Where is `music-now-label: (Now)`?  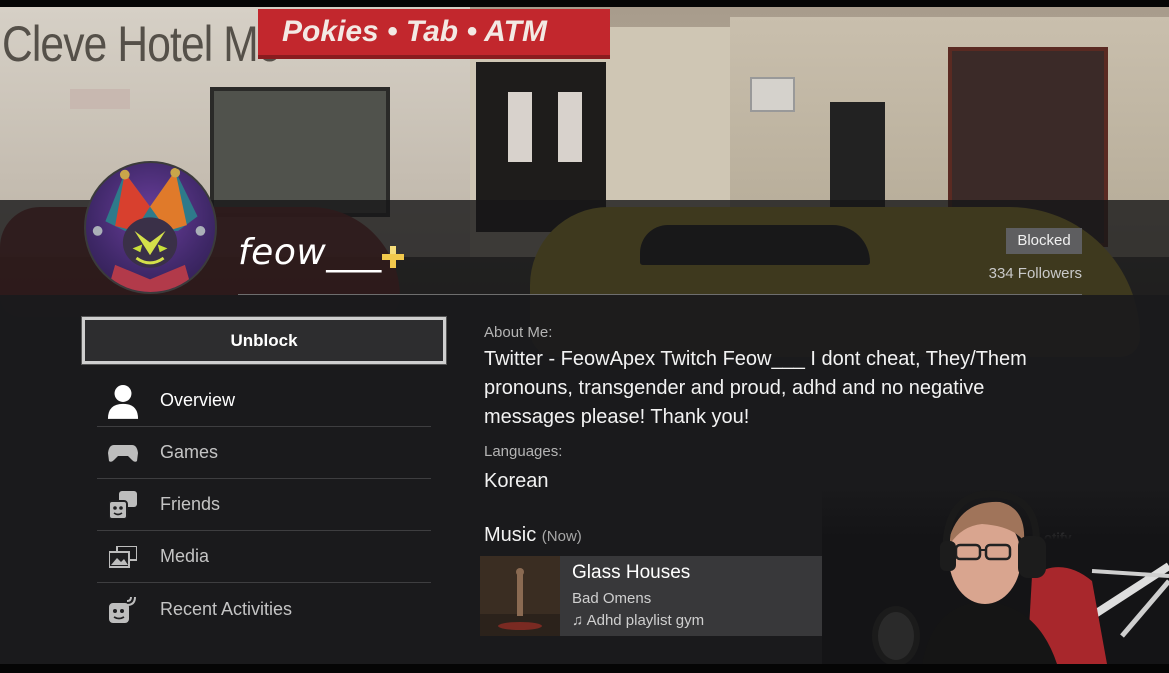
music-now-label: (Now) is located at coordinates (561, 536).